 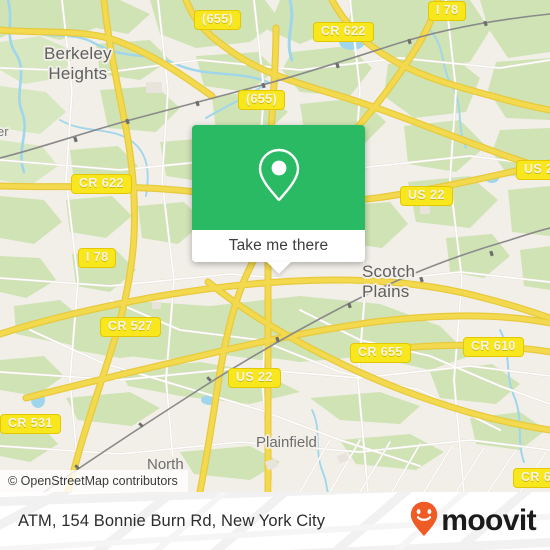 What do you see at coordinates (262, 100) in the screenshot?
I see `road-shield-655-mid: (655)` at bounding box center [262, 100].